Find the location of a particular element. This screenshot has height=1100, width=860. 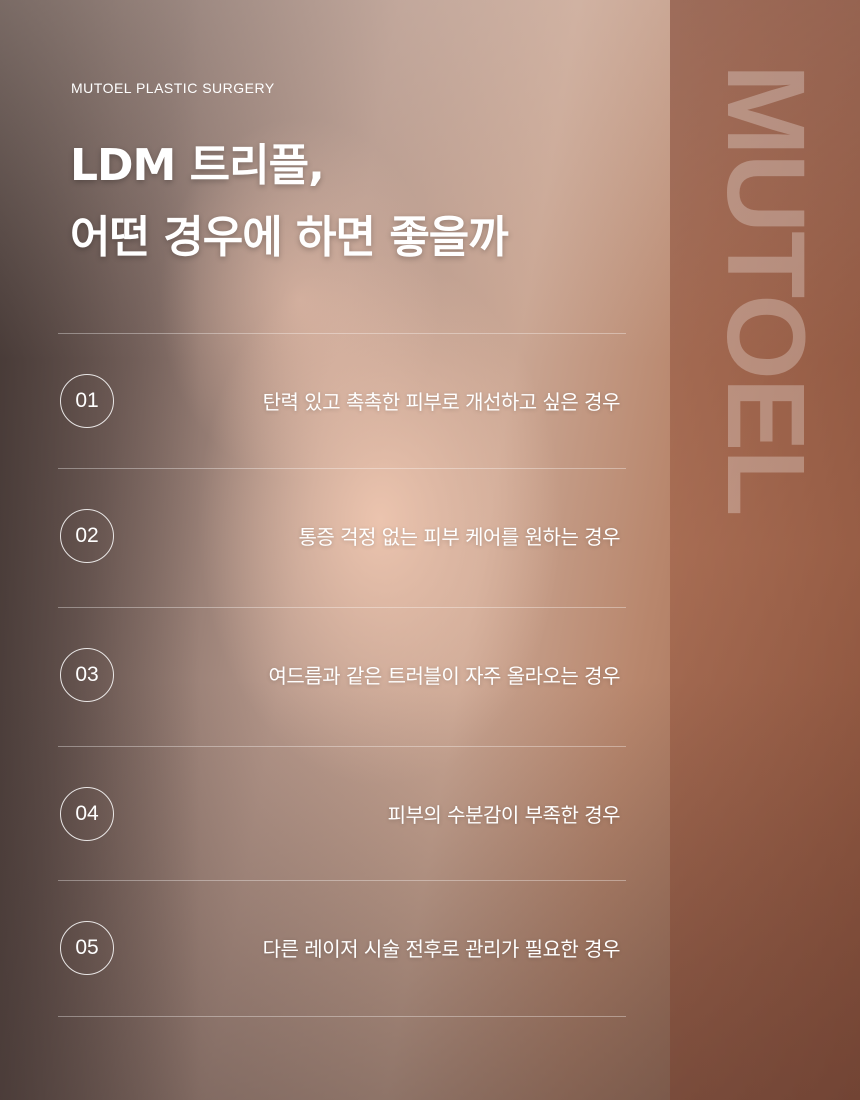

list-item: 04 피부의 수분감이 부족한 경우 is located at coordinates (342, 814).